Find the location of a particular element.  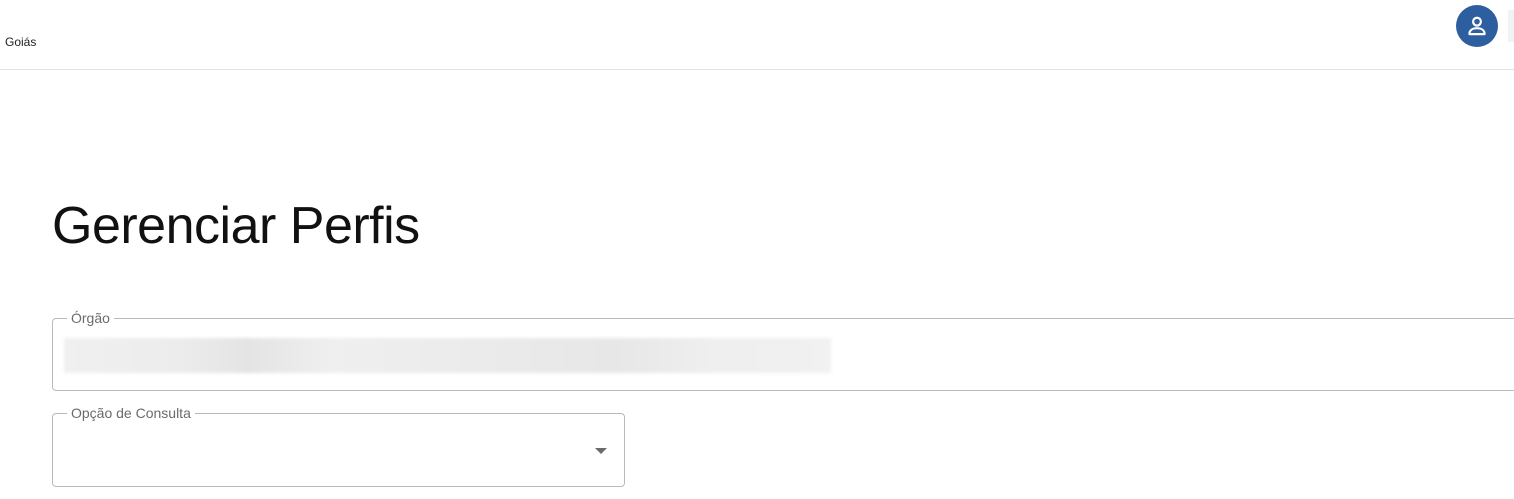

brand-text: Goiás is located at coordinates (21, 42).